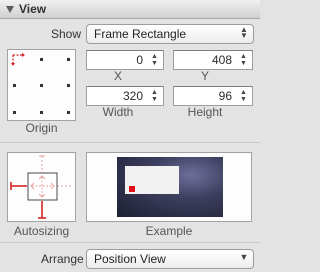 Image resolution: width=320 pixels, height=272 pixels. What do you see at coordinates (130, 259) in the screenshot?
I see `arrange-popup-value: Position View` at bounding box center [130, 259].